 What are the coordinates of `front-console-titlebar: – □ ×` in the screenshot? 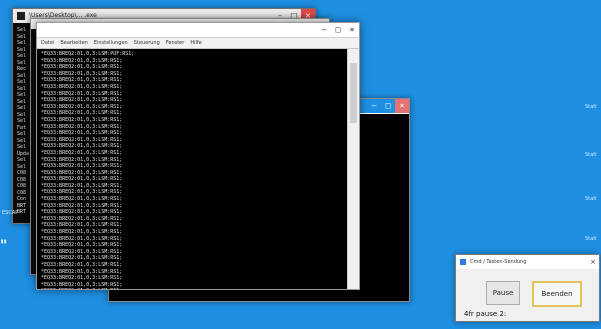 It's located at (198, 30).